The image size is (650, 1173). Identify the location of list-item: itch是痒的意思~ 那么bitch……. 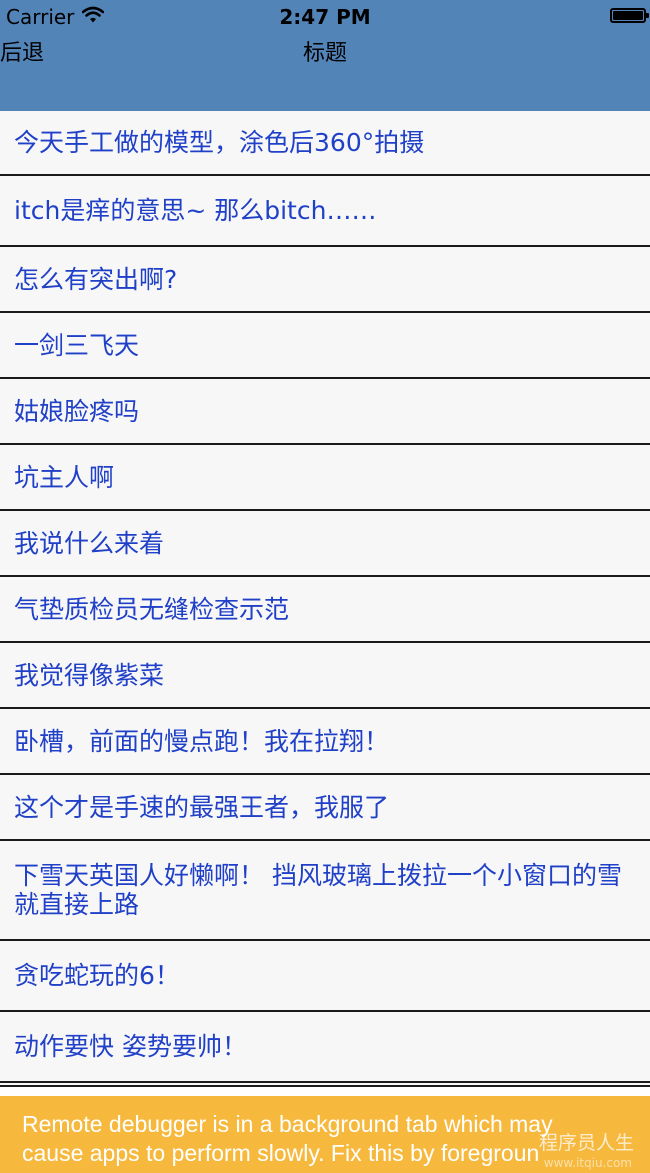
(325, 211).